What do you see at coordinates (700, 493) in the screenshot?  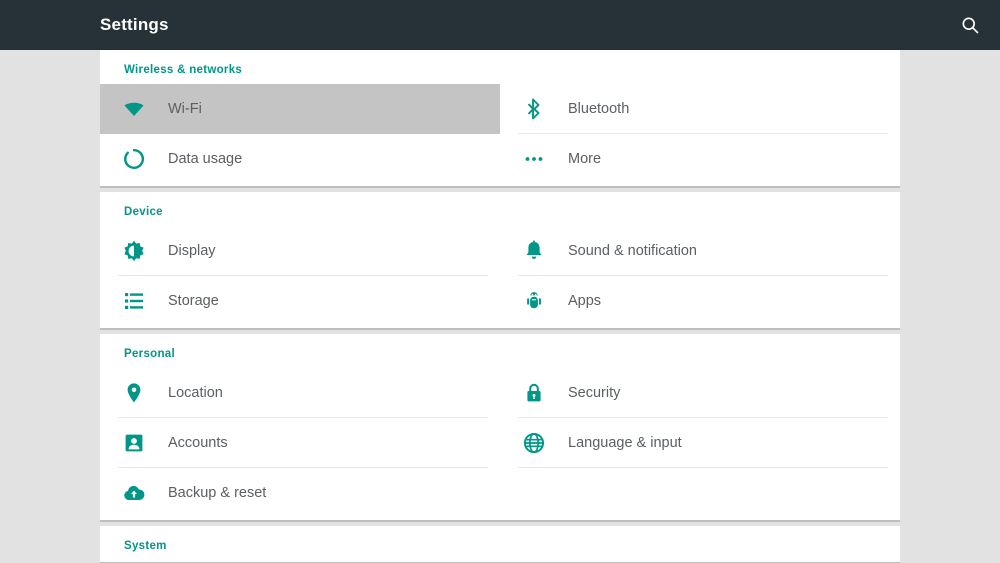 I see `settings-item-empty` at bounding box center [700, 493].